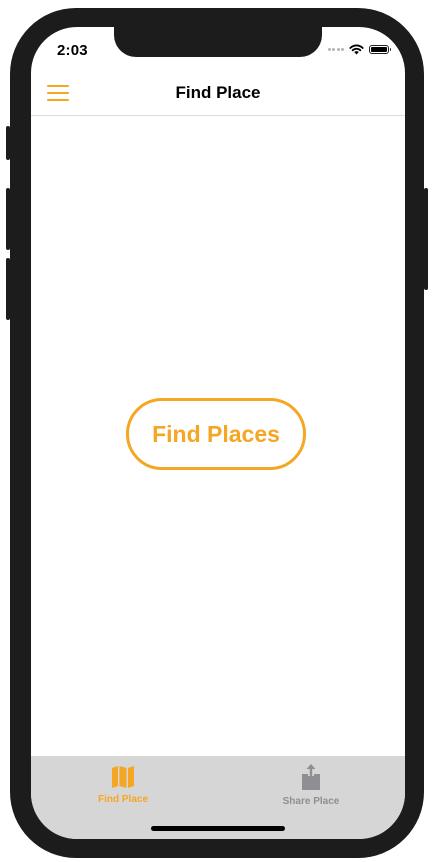 The width and height of the screenshot is (434, 862). Describe the element at coordinates (8, 289) in the screenshot. I see `volume-down-button` at that location.